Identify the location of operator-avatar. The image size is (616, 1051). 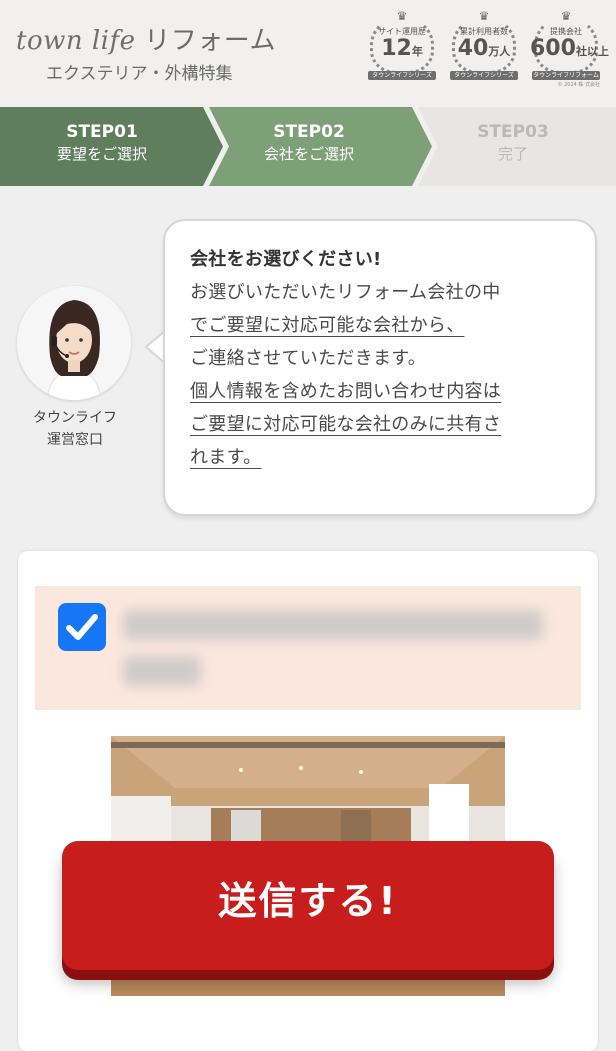
(74, 343).